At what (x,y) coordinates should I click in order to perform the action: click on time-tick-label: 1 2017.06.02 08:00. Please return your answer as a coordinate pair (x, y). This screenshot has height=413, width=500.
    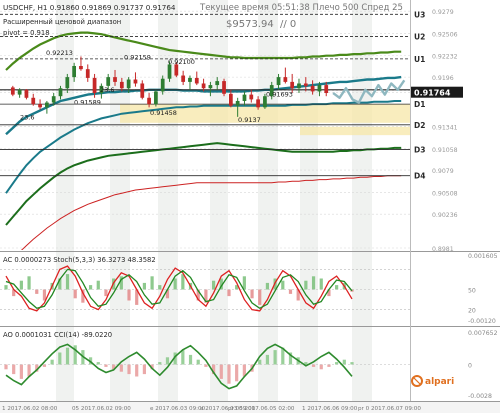
    Looking at the image, I should click on (30, 409).